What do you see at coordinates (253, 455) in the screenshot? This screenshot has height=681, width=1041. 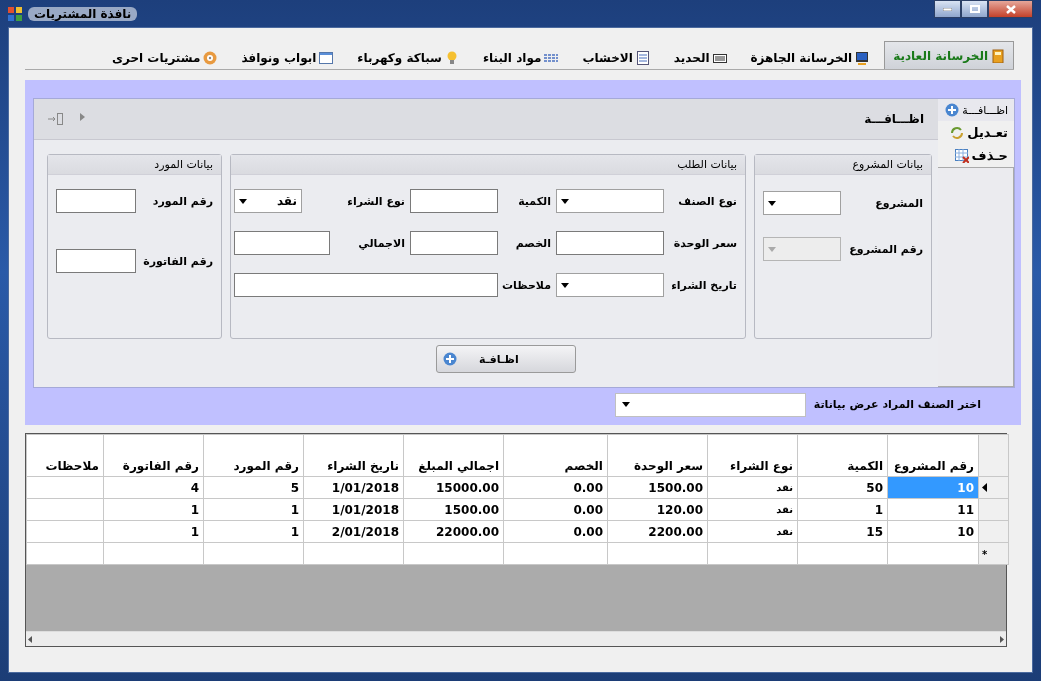 I see `column-header: رقم المورد` at bounding box center [253, 455].